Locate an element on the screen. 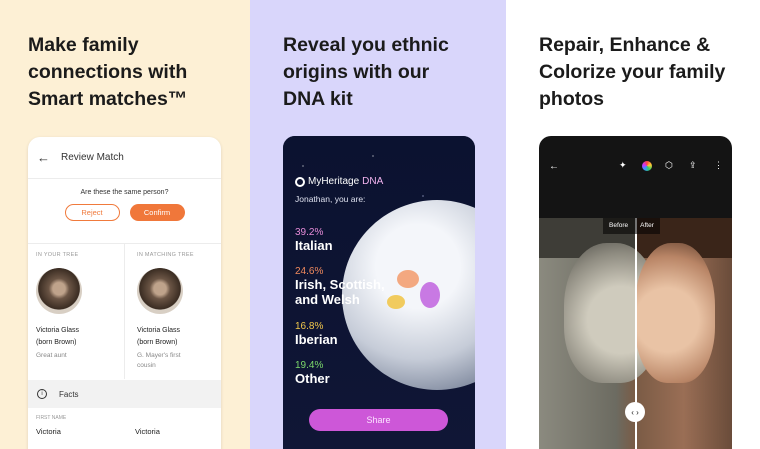 The height and width of the screenshot is (449, 760). ethnicity-item: 24.6% Irish, Scottish, and Welsh is located at coordinates (350, 286).